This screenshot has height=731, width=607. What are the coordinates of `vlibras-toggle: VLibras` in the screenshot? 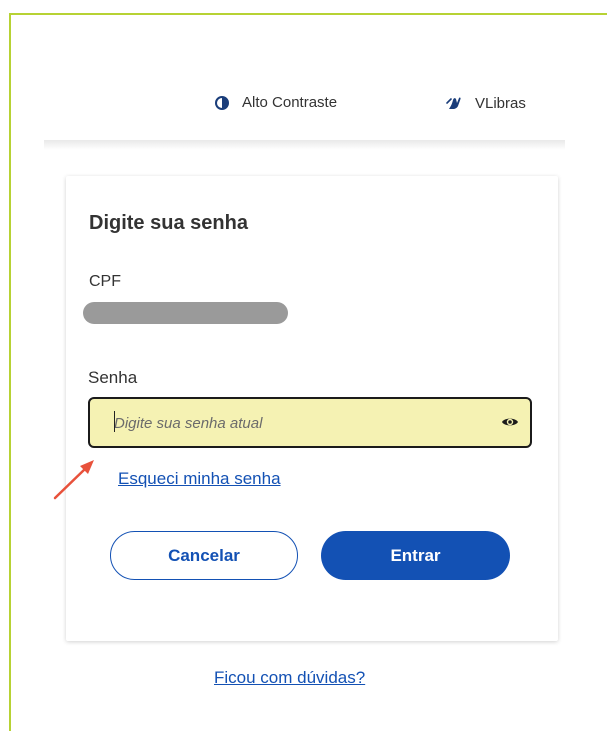 It's located at (485, 103).